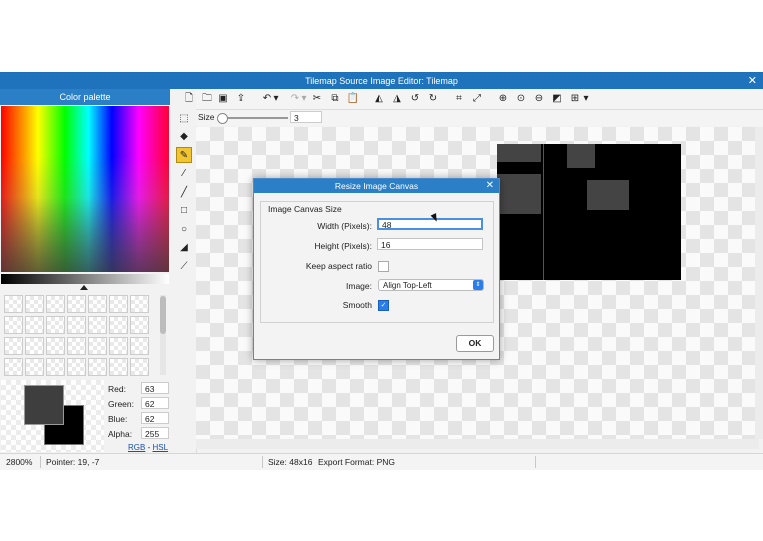 The height and width of the screenshot is (541, 763). Describe the element at coordinates (557, 99) in the screenshot. I see `toggle-background-icon: ◩` at that location.